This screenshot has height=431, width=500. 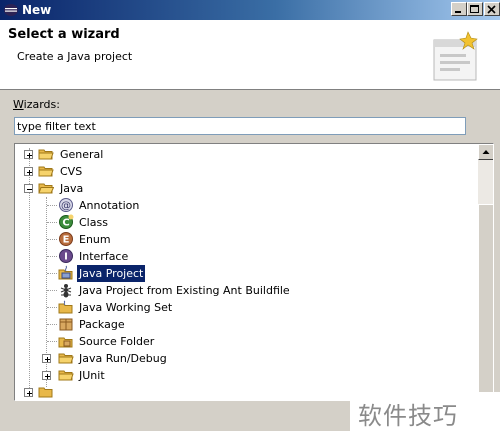 I want to click on annotation-icon: @, so click(x=66, y=205).